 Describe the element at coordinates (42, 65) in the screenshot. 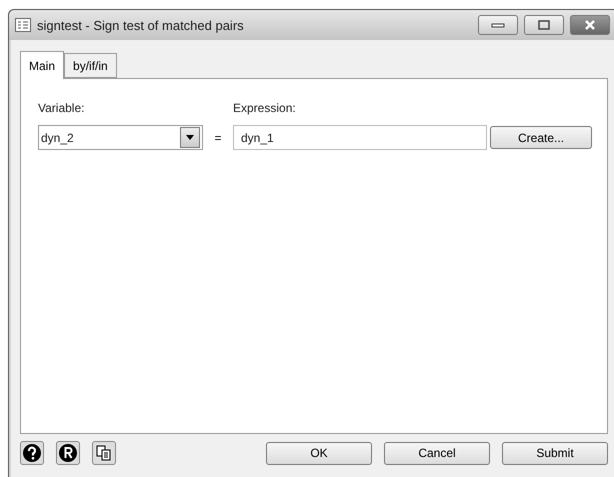

I see `tab: Main` at that location.